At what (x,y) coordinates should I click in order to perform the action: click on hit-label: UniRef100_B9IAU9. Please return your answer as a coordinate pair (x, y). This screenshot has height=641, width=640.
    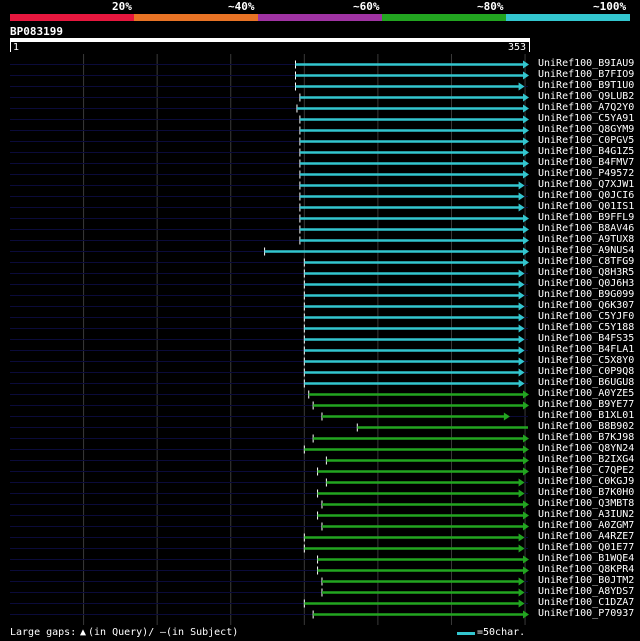
    Looking at the image, I should click on (586, 63).